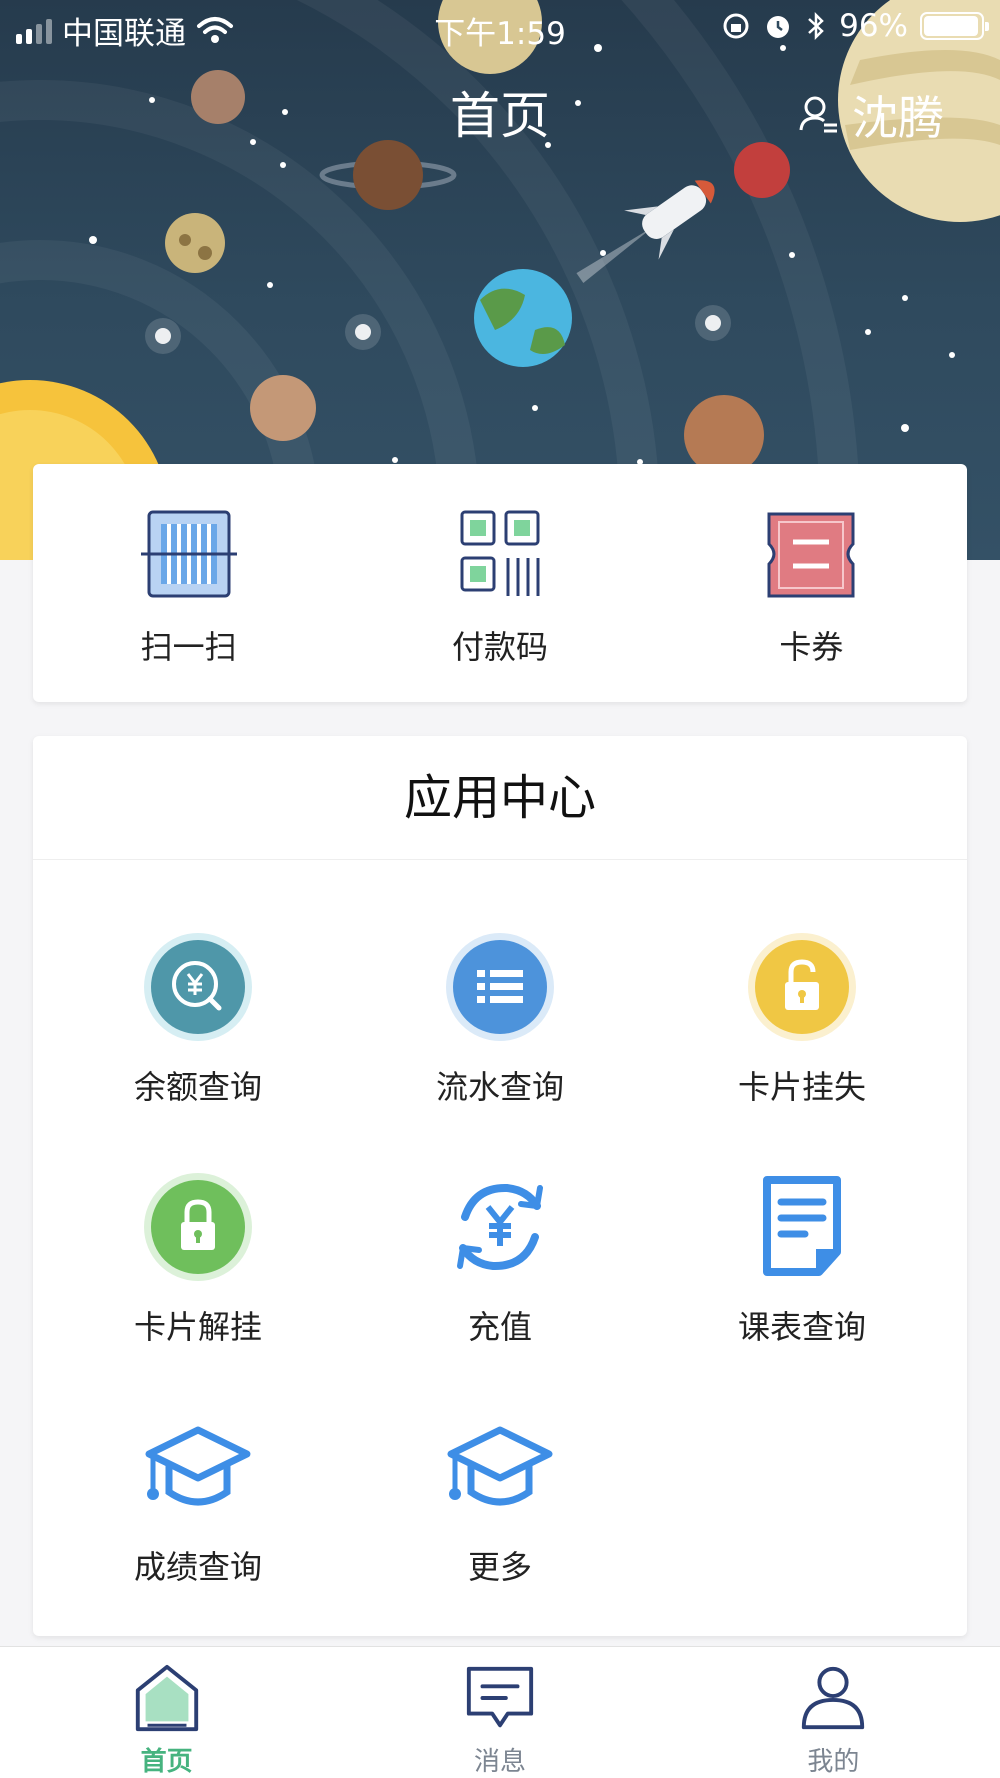 Image resolution: width=1000 pixels, height=1778 pixels. I want to click on payment-code-icon, so click(500, 553).